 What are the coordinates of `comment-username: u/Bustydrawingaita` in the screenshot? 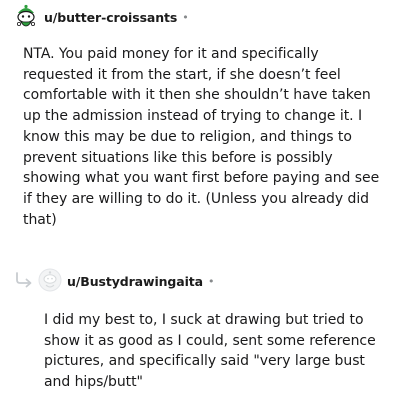 It's located at (135, 281).